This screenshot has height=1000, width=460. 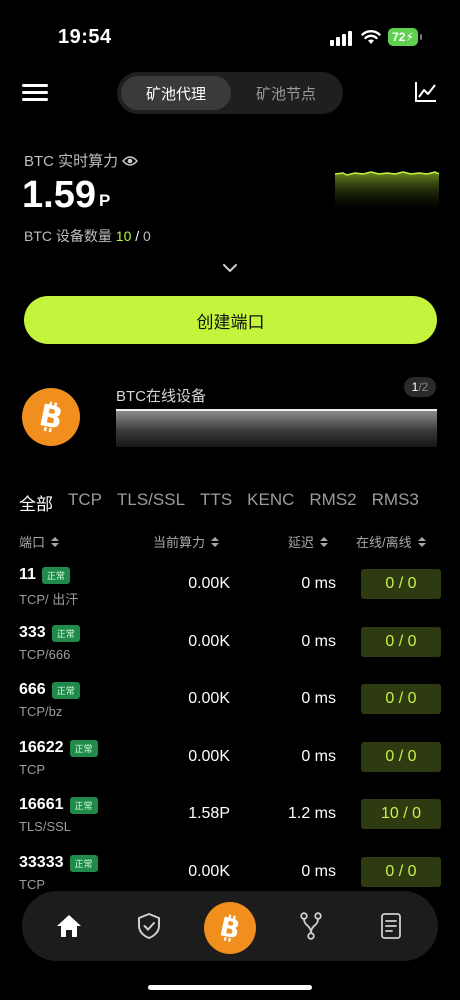 What do you see at coordinates (41, 711) in the screenshot?
I see `port-protocol: TCP/bz` at bounding box center [41, 711].